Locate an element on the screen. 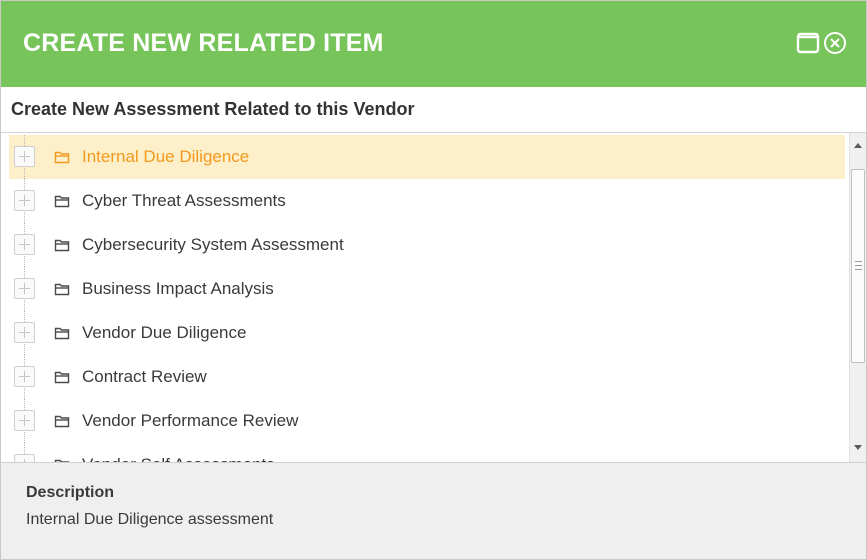 This screenshot has height=560, width=867. tree-item-label: Vendor Performance Review is located at coordinates (190, 420).